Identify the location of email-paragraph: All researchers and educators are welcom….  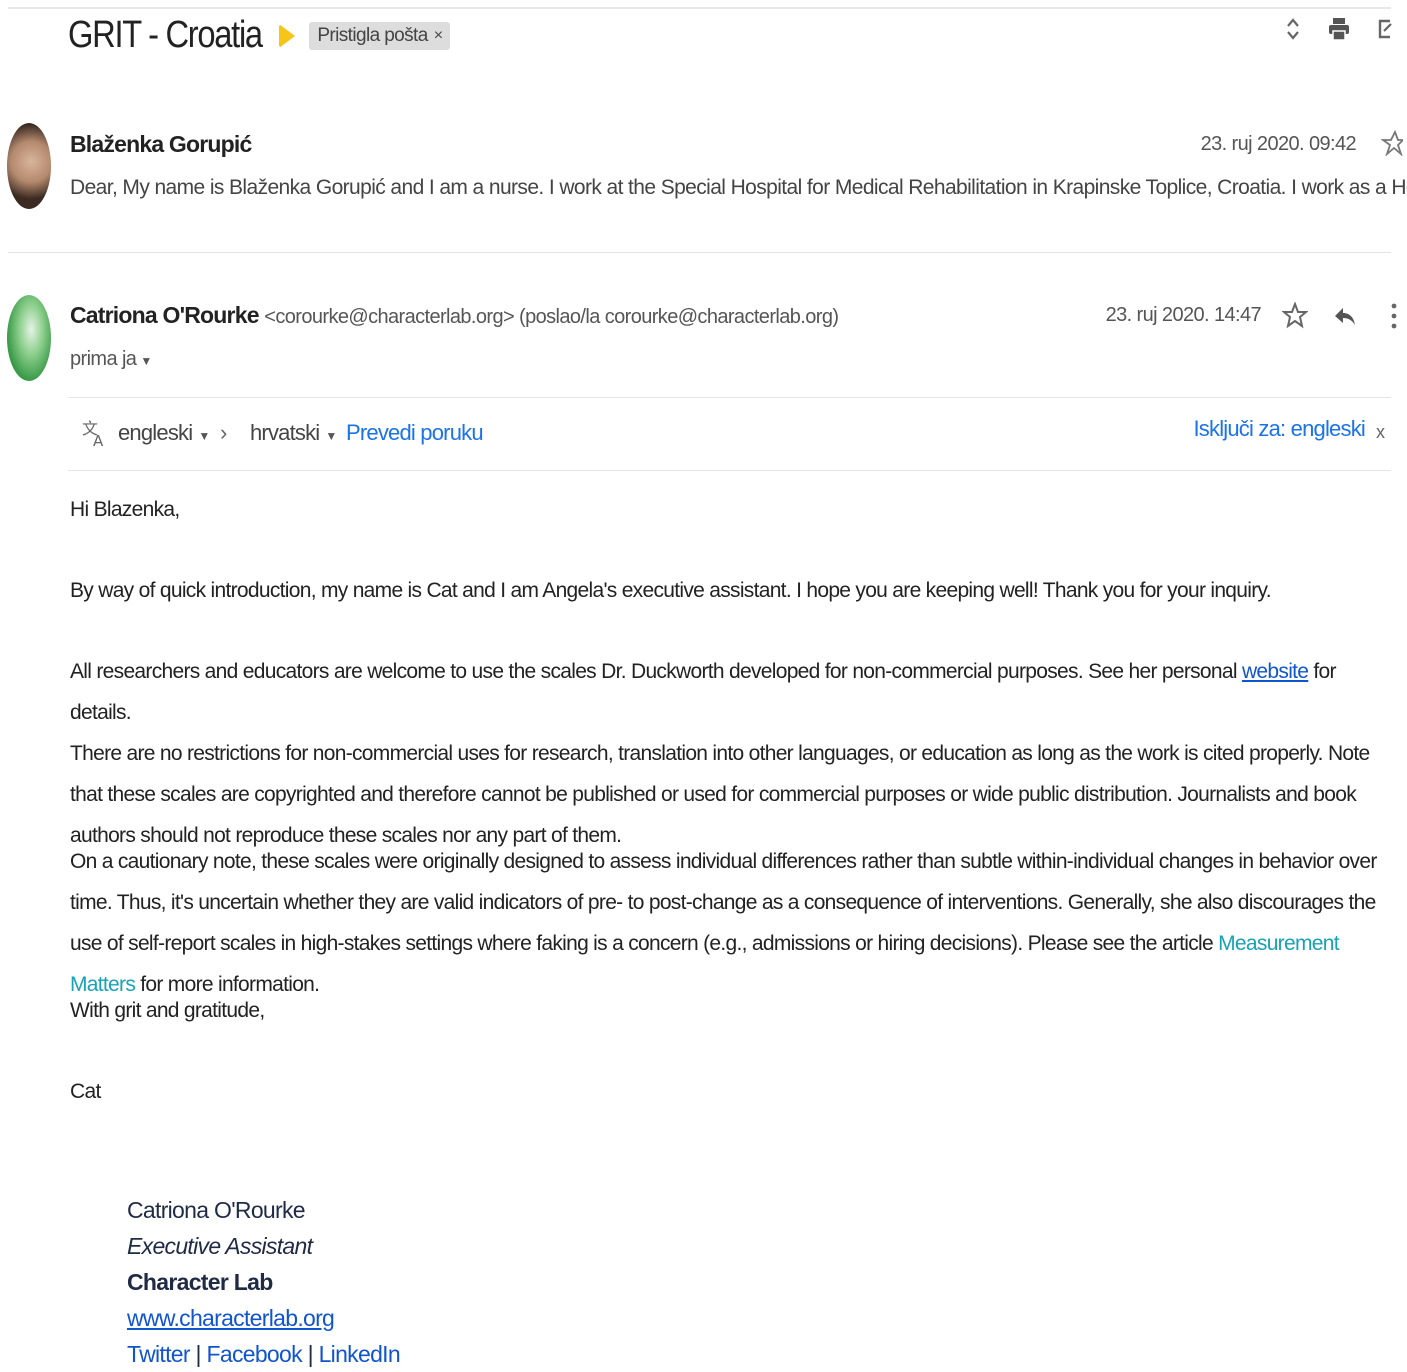
(729, 692).